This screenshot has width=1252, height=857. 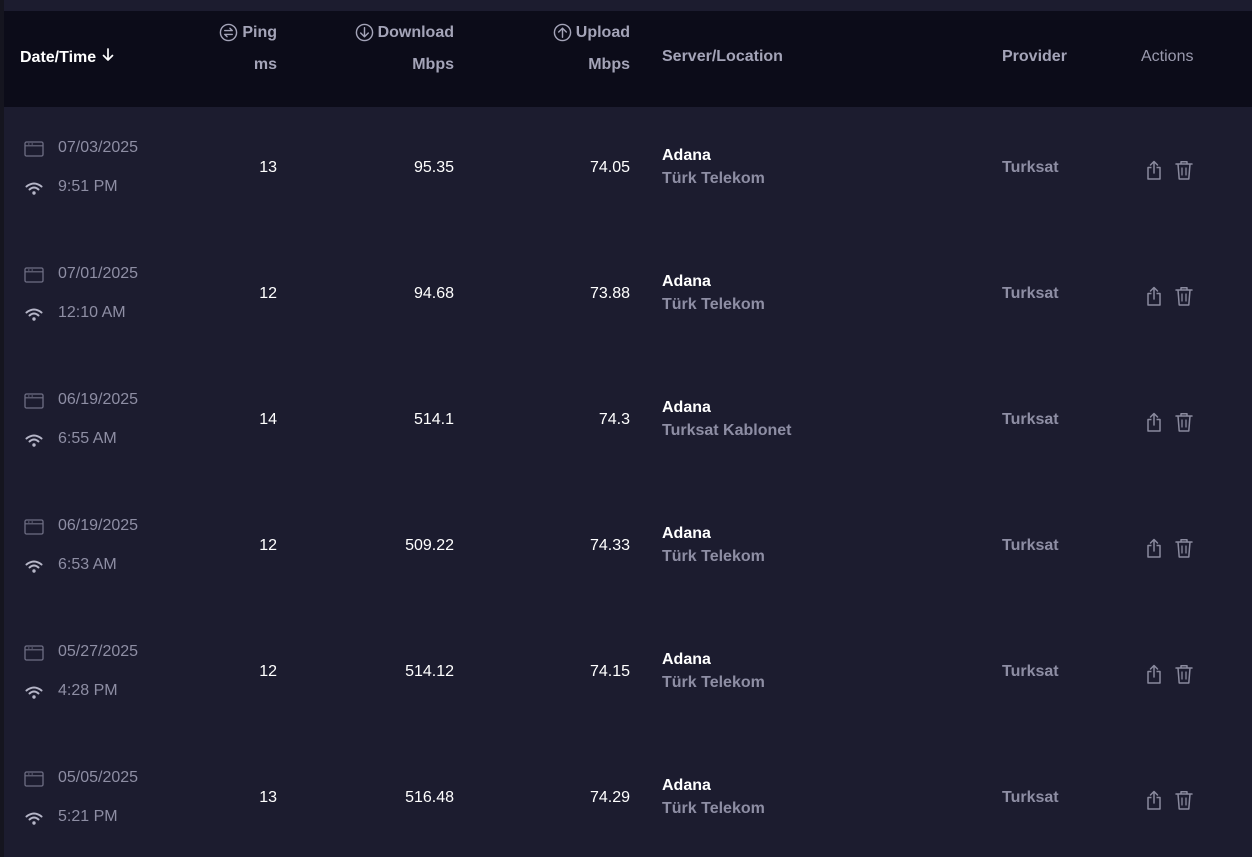 What do you see at coordinates (98, 651) in the screenshot?
I see `test-date: 05/27/2025` at bounding box center [98, 651].